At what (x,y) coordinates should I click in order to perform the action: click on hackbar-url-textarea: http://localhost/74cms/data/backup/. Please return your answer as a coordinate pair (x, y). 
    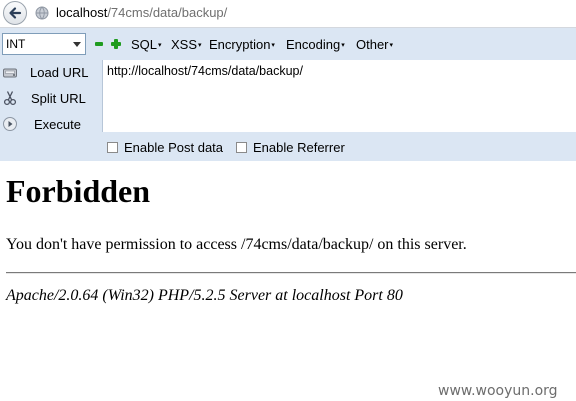
    Looking at the image, I should click on (339, 96).